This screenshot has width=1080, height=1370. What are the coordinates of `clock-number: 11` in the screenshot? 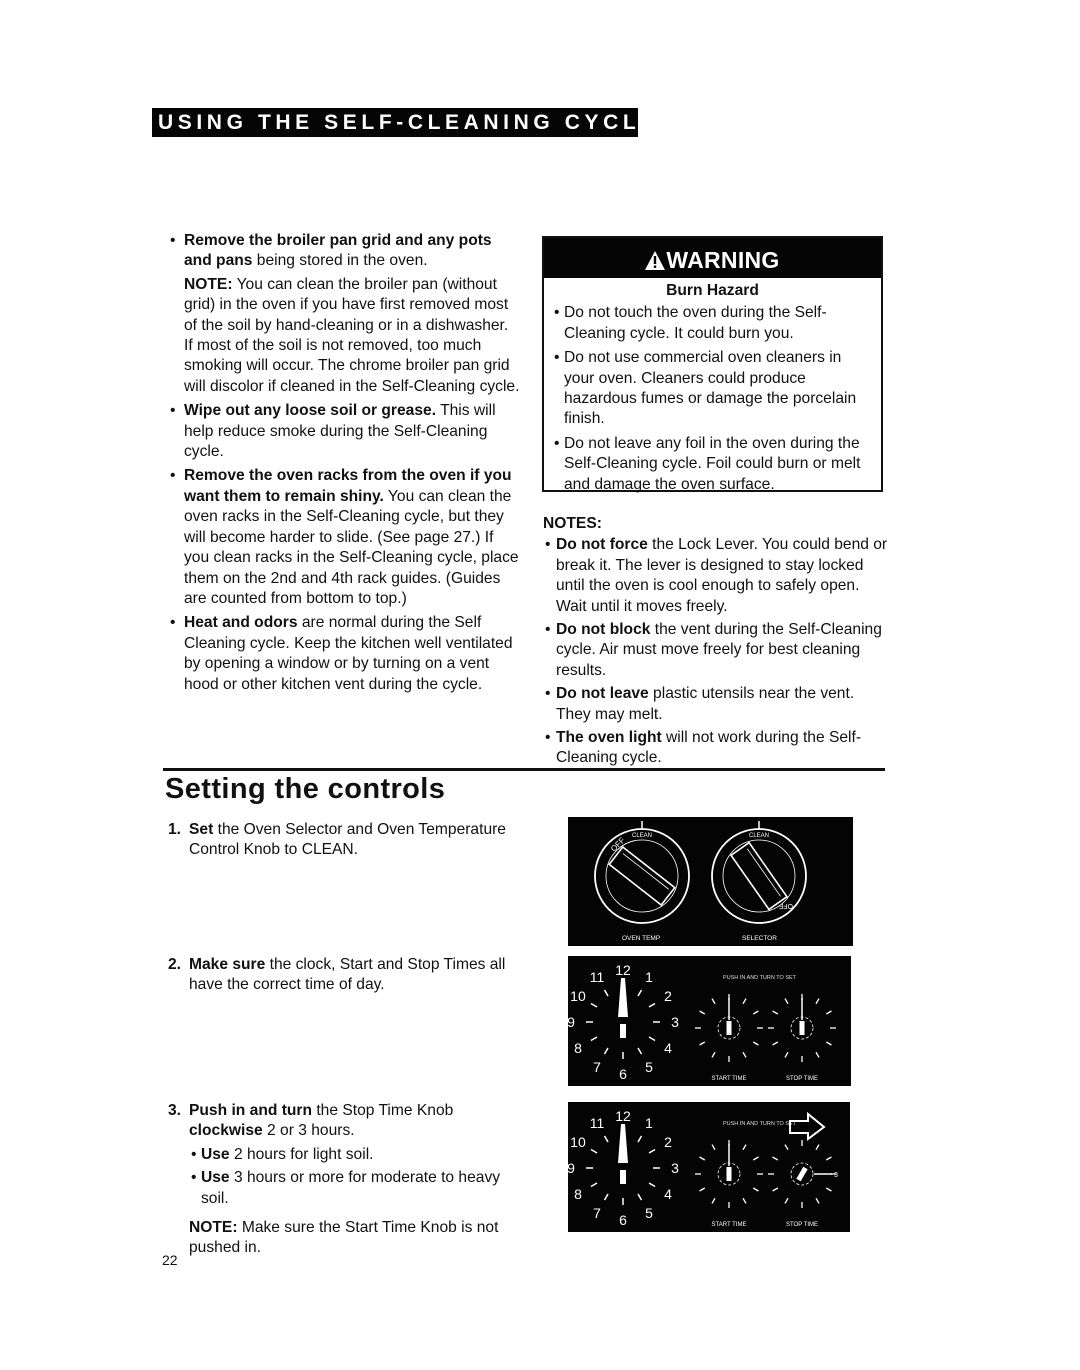 It's located at (597, 1123).